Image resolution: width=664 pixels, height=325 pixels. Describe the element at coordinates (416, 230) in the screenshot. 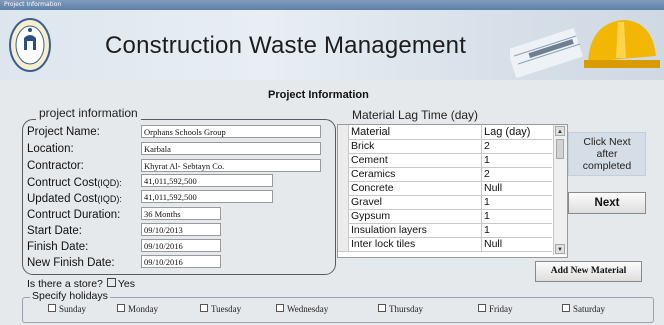

I see `material-cell: Insulation layers` at that location.